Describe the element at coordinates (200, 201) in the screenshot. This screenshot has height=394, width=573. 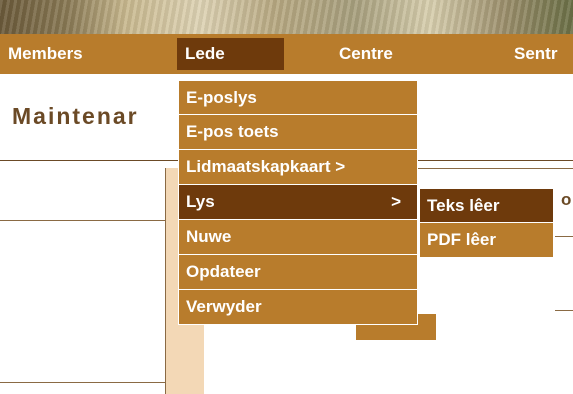
I see `menu-item-label: Lys` at that location.